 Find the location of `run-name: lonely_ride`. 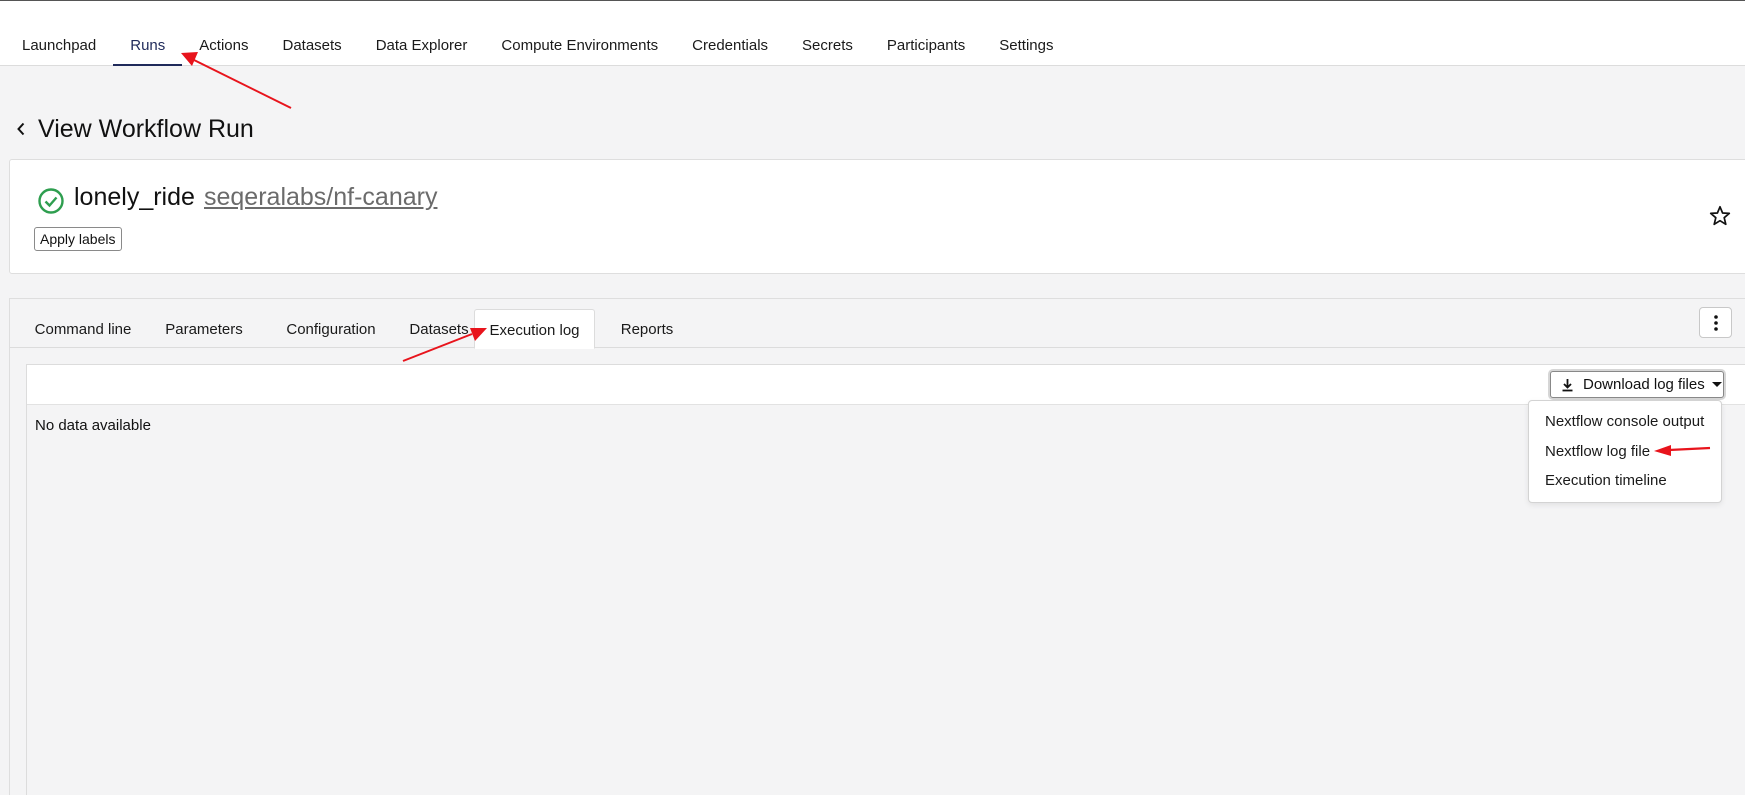

run-name: lonely_ride is located at coordinates (134, 197).